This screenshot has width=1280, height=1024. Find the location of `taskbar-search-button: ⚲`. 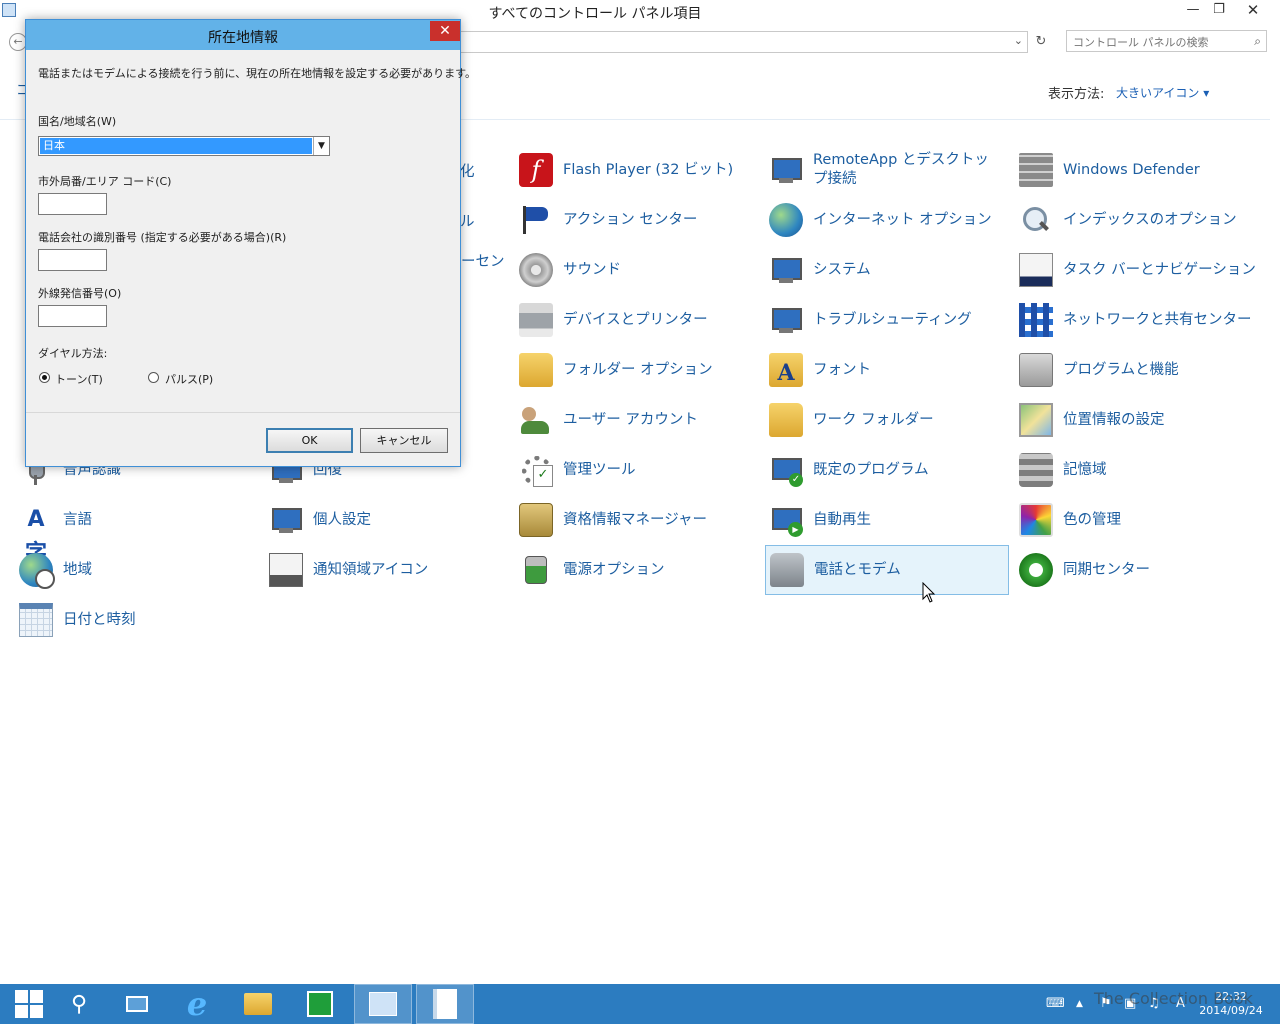

taskbar-search-button: ⚲ is located at coordinates (79, 1004).